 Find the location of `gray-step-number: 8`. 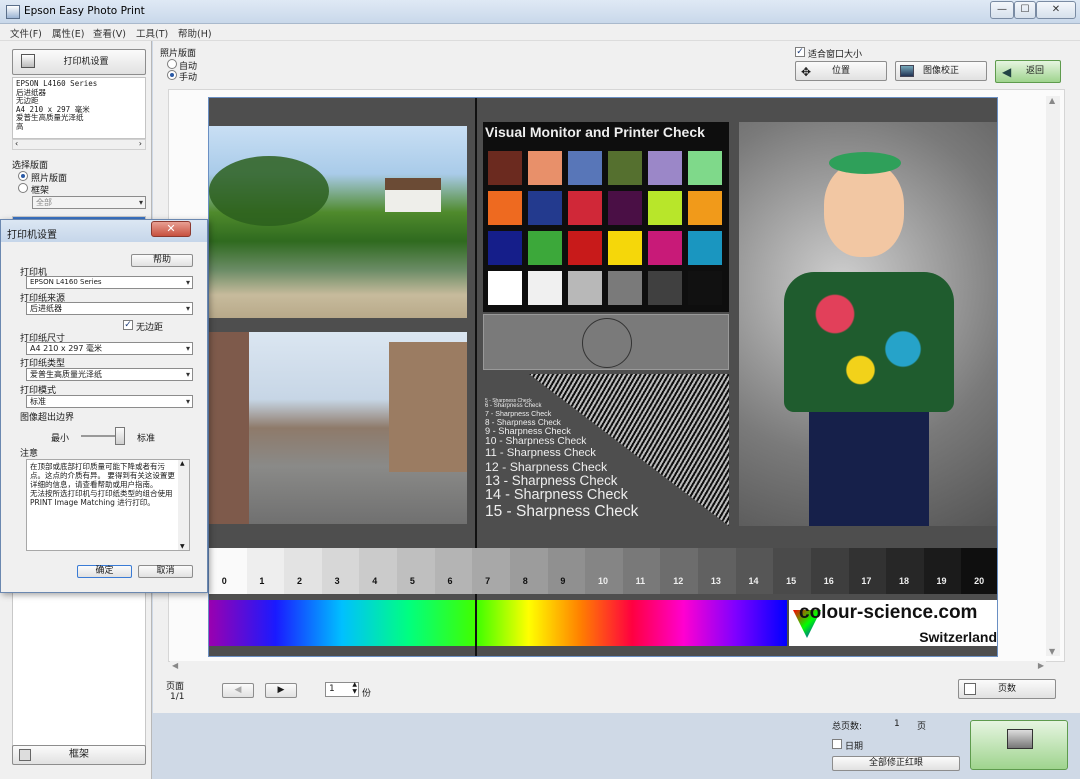

gray-step-number: 8 is located at coordinates (525, 581).